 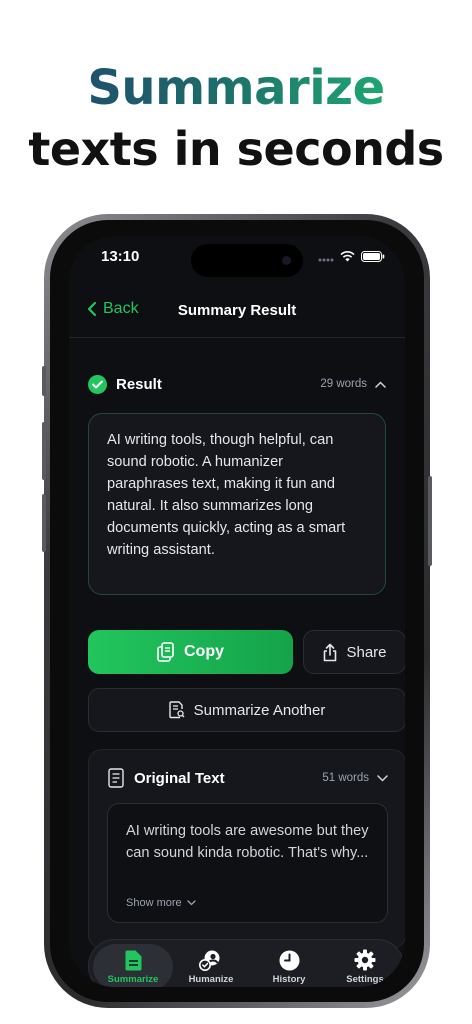 What do you see at coordinates (133, 979) in the screenshot?
I see `tab-summarize-label: Summarize` at bounding box center [133, 979].